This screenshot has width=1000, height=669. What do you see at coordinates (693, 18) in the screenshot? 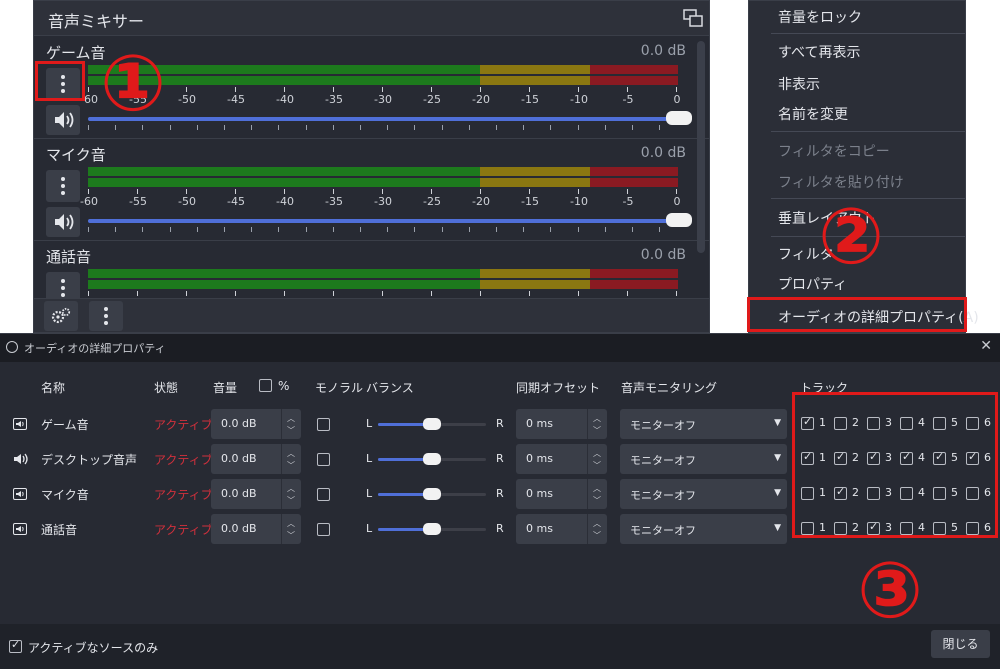
I see `undock-icon` at bounding box center [693, 18].